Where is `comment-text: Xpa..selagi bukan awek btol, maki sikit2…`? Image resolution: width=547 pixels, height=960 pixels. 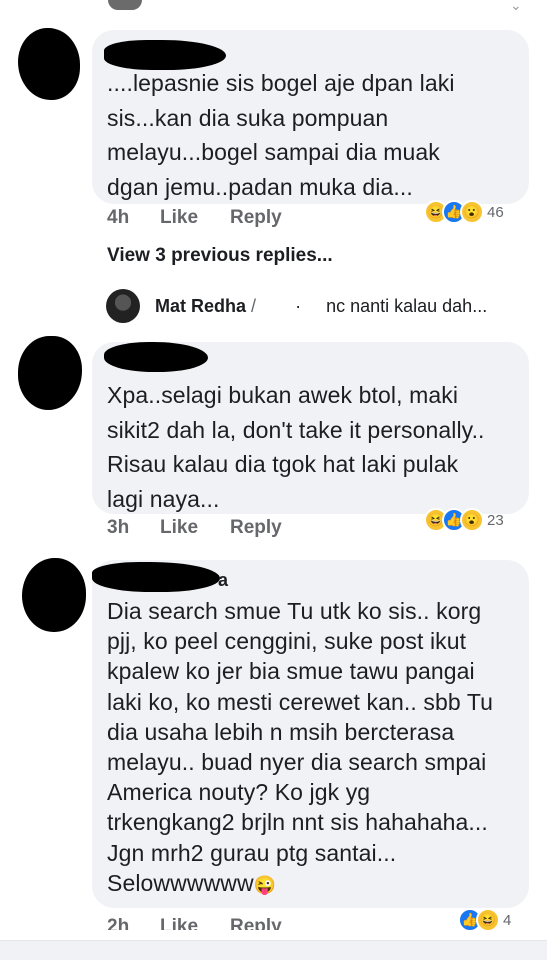 comment-text: Xpa..selagi bukan awek btol, maki sikit2… is located at coordinates (317, 447).